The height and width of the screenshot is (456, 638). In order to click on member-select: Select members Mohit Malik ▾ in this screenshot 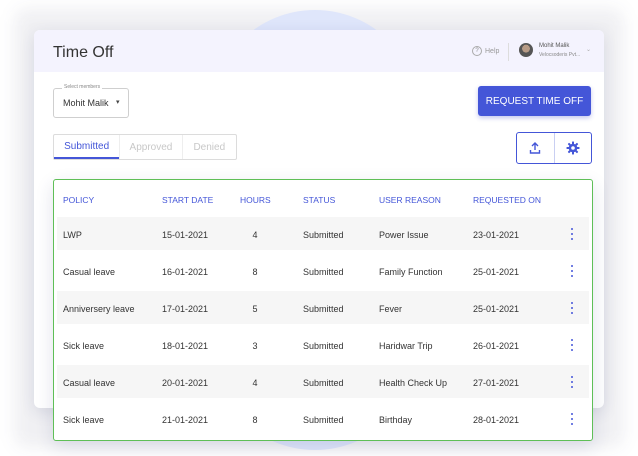, I will do `click(91, 101)`.